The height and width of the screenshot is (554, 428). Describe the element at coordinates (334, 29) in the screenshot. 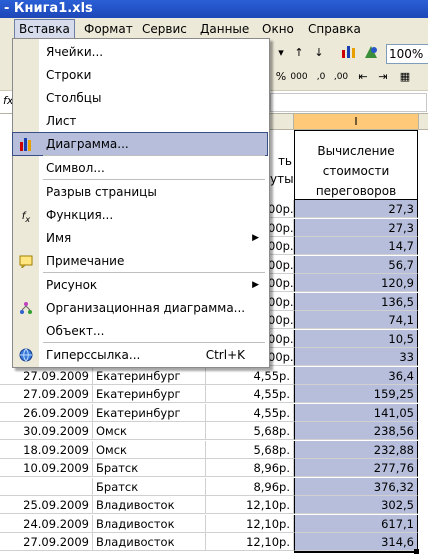

I see `menu-help: Справка` at that location.